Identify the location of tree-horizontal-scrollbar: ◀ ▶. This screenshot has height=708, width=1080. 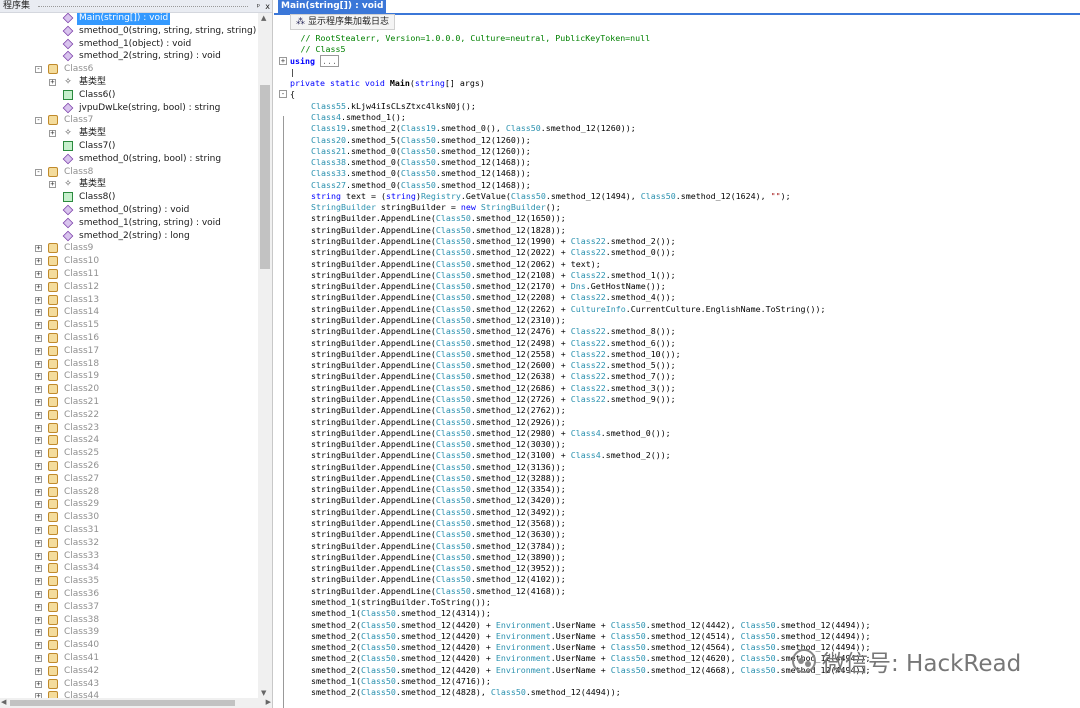
(136, 703).